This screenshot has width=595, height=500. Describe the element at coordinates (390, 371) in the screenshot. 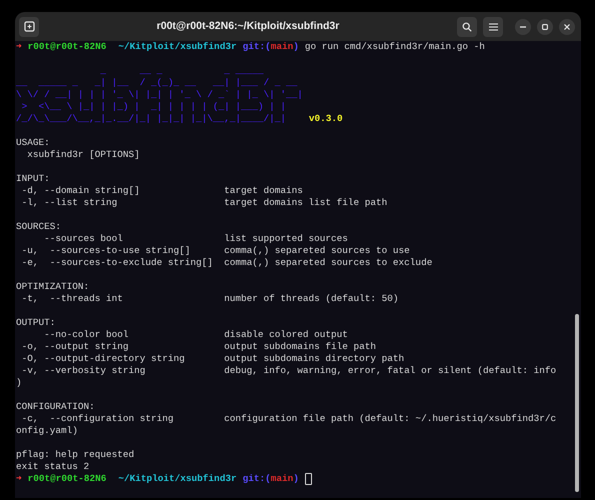

I see `option-description: debug, info, warning, error, fatal or silent (default: info` at that location.